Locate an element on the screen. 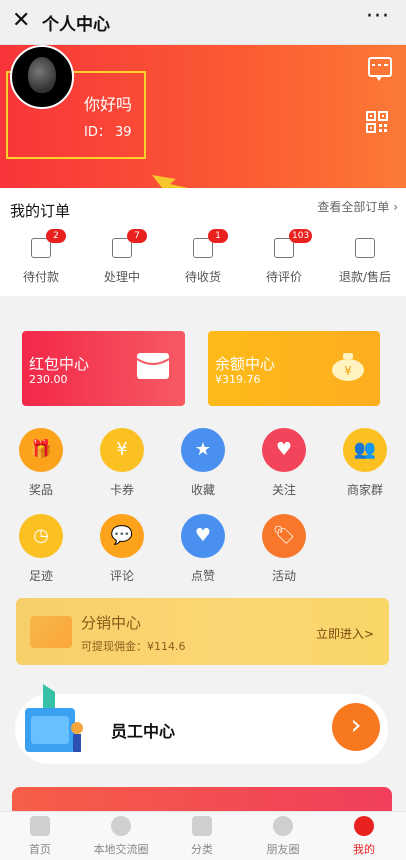 The width and height of the screenshot is (406, 860). grid-item-activities: 🏷 活动 is located at coordinates (284, 549).